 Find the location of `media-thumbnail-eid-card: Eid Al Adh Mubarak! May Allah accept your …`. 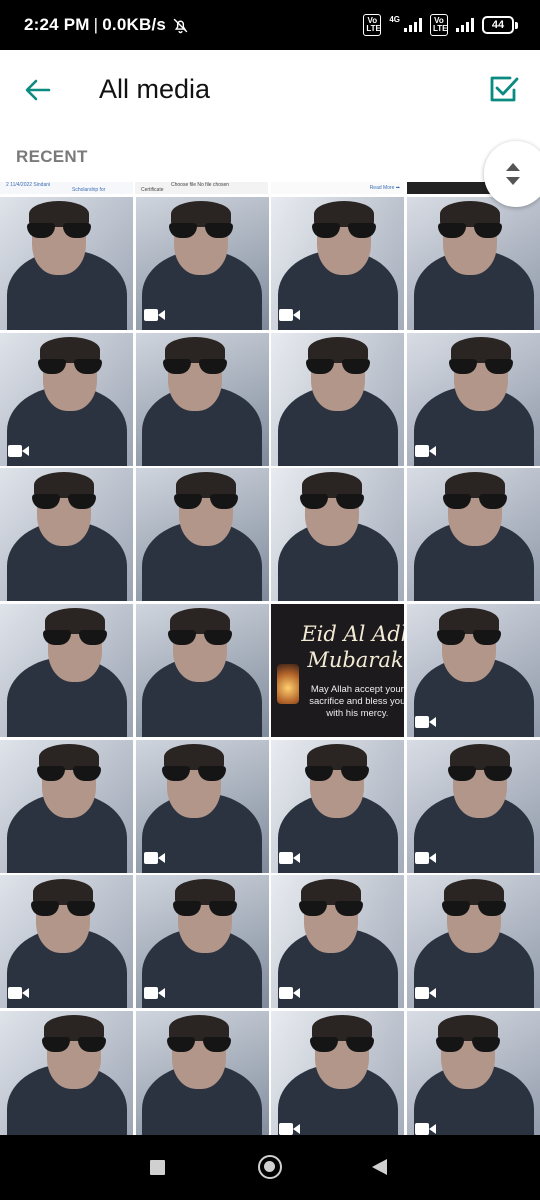

media-thumbnail-eid-card: Eid Al Adh Mubarak! May Allah accept your … is located at coordinates (338, 670).